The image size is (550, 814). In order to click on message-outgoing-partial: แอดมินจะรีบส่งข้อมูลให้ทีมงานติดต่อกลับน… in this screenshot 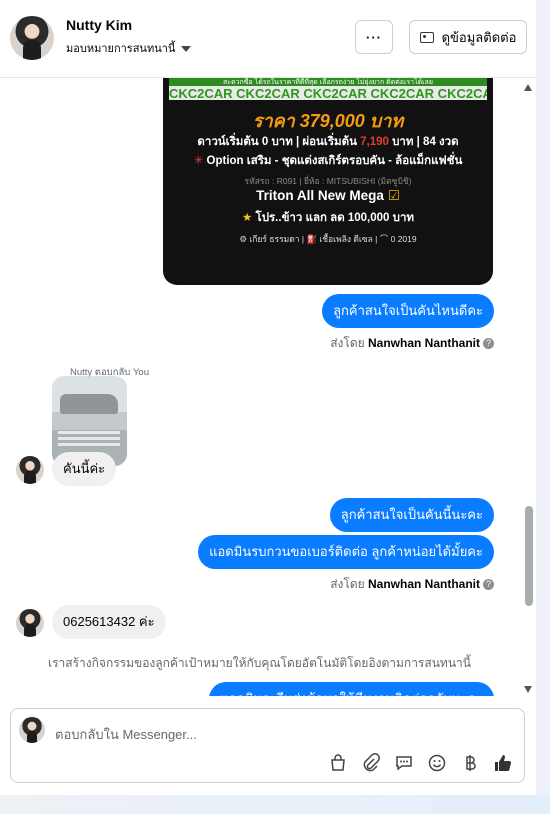, I will do `click(351, 689)`.